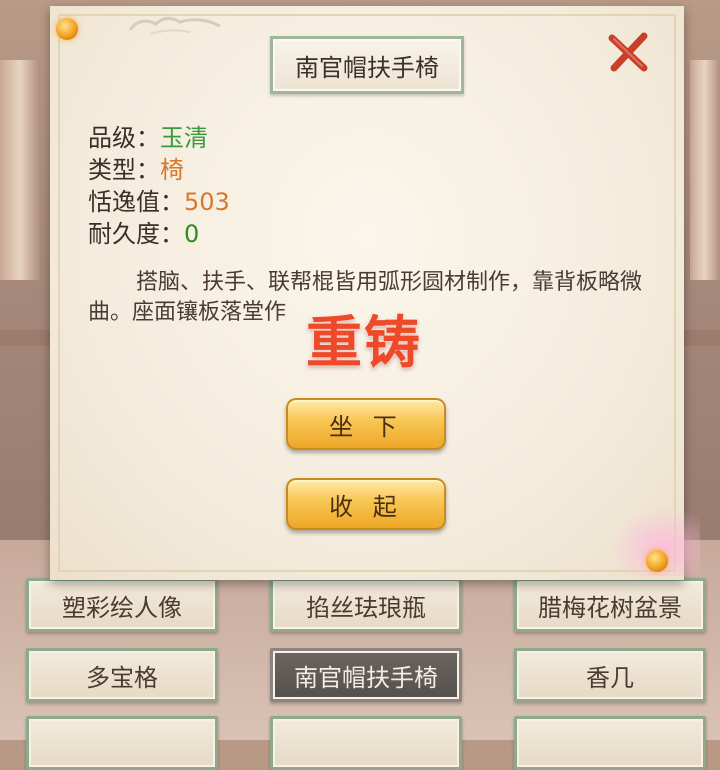  What do you see at coordinates (702, 338) in the screenshot?
I see `background-railing-right` at bounding box center [702, 338].